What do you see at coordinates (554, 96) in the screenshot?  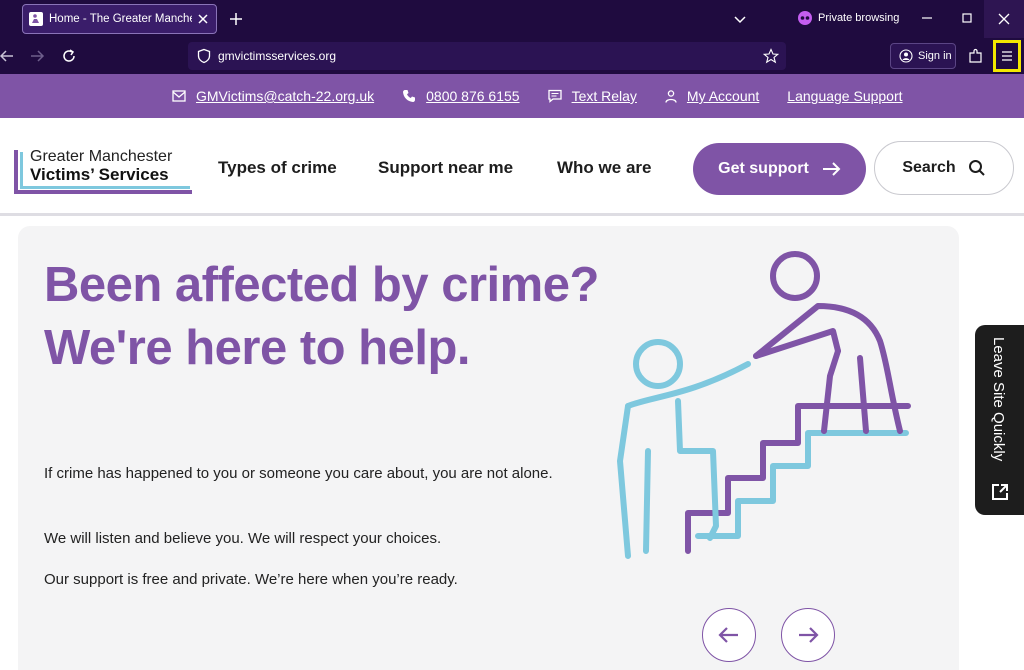 I see `chat-bubble-icon` at bounding box center [554, 96].